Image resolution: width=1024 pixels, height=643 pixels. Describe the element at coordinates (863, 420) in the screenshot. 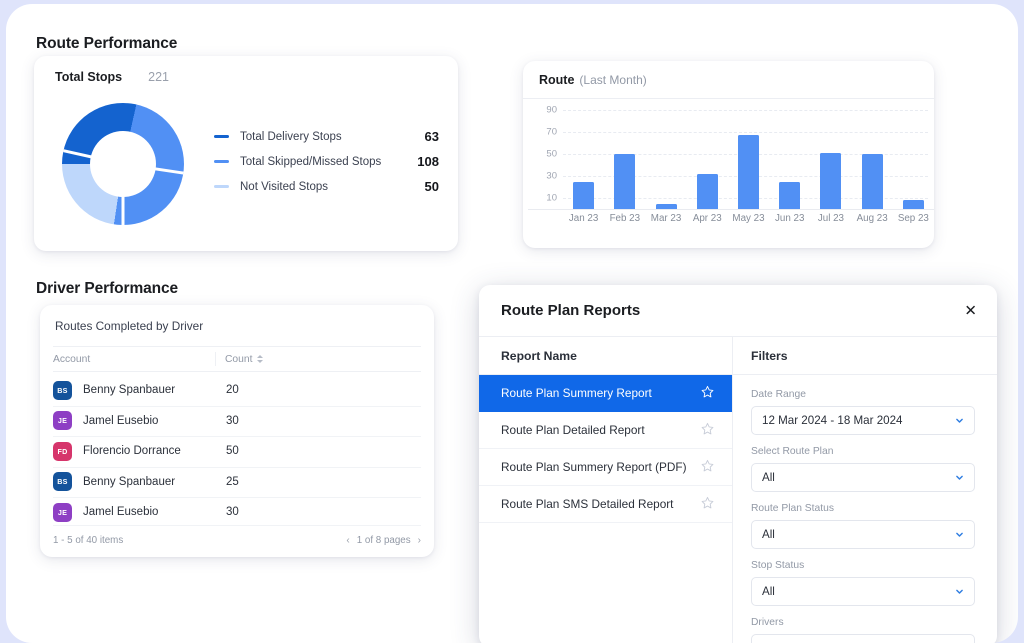

I see `filter-select: 12 Mar 2024 - 18 Mar 2024` at that location.